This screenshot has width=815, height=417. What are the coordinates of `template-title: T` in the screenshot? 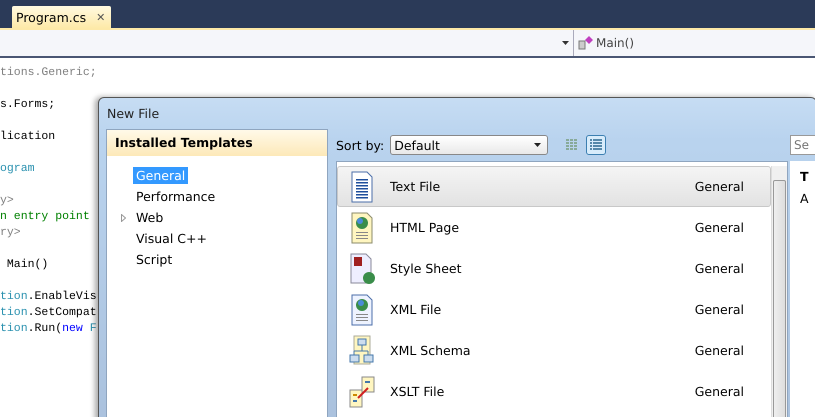 It's located at (805, 176).